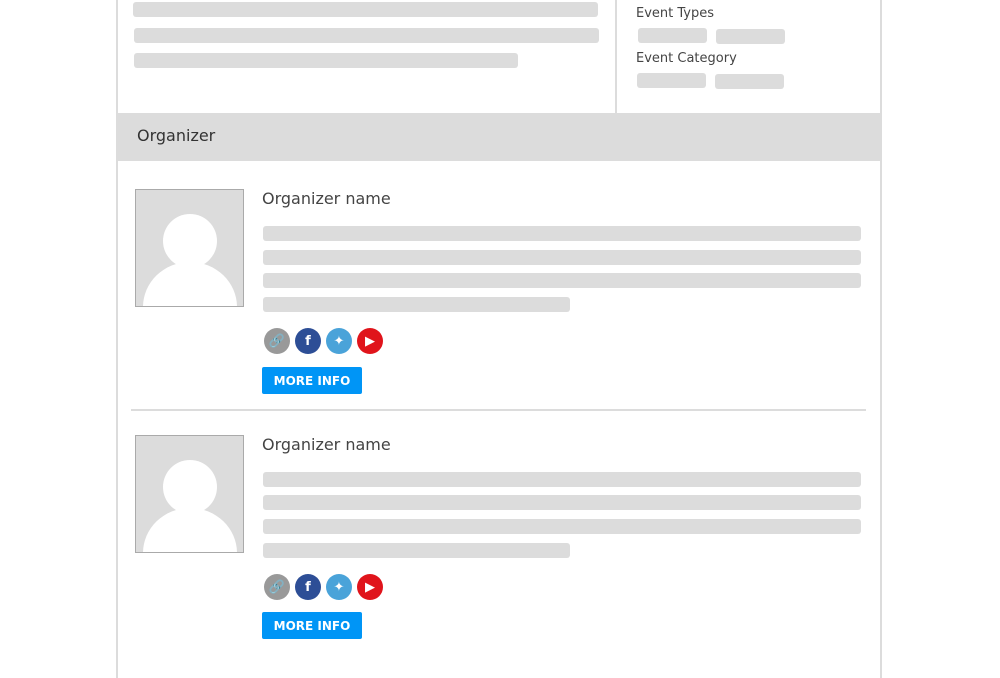 Image resolution: width=1000 pixels, height=678 pixels. What do you see at coordinates (686, 58) in the screenshot?
I see `event-category-label: Event Category` at bounding box center [686, 58].